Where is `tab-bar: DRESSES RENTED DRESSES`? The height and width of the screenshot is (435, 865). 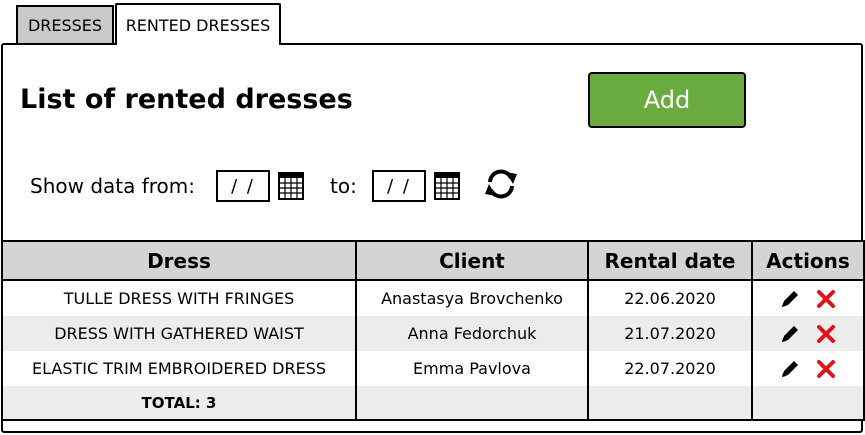 tab-bar: DRESSES RENTED DRESSES is located at coordinates (432, 23).